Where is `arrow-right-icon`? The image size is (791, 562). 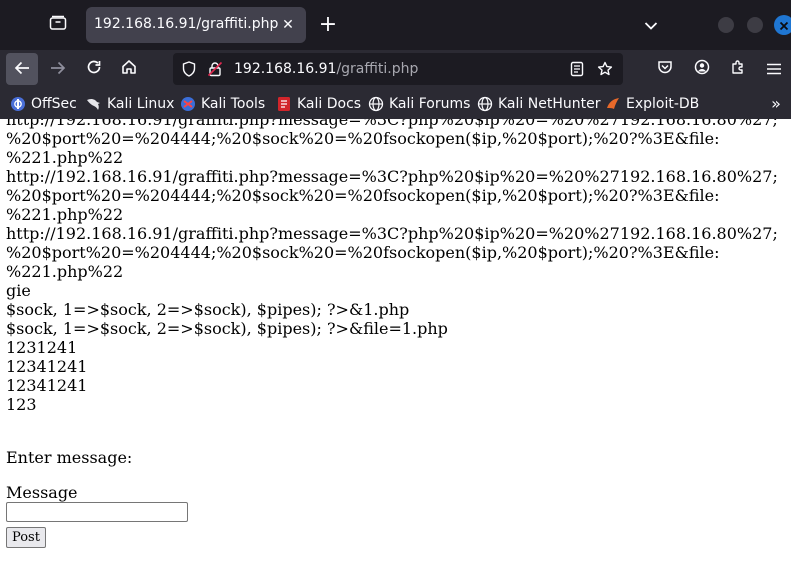
arrow-right-icon is located at coordinates (58, 69).